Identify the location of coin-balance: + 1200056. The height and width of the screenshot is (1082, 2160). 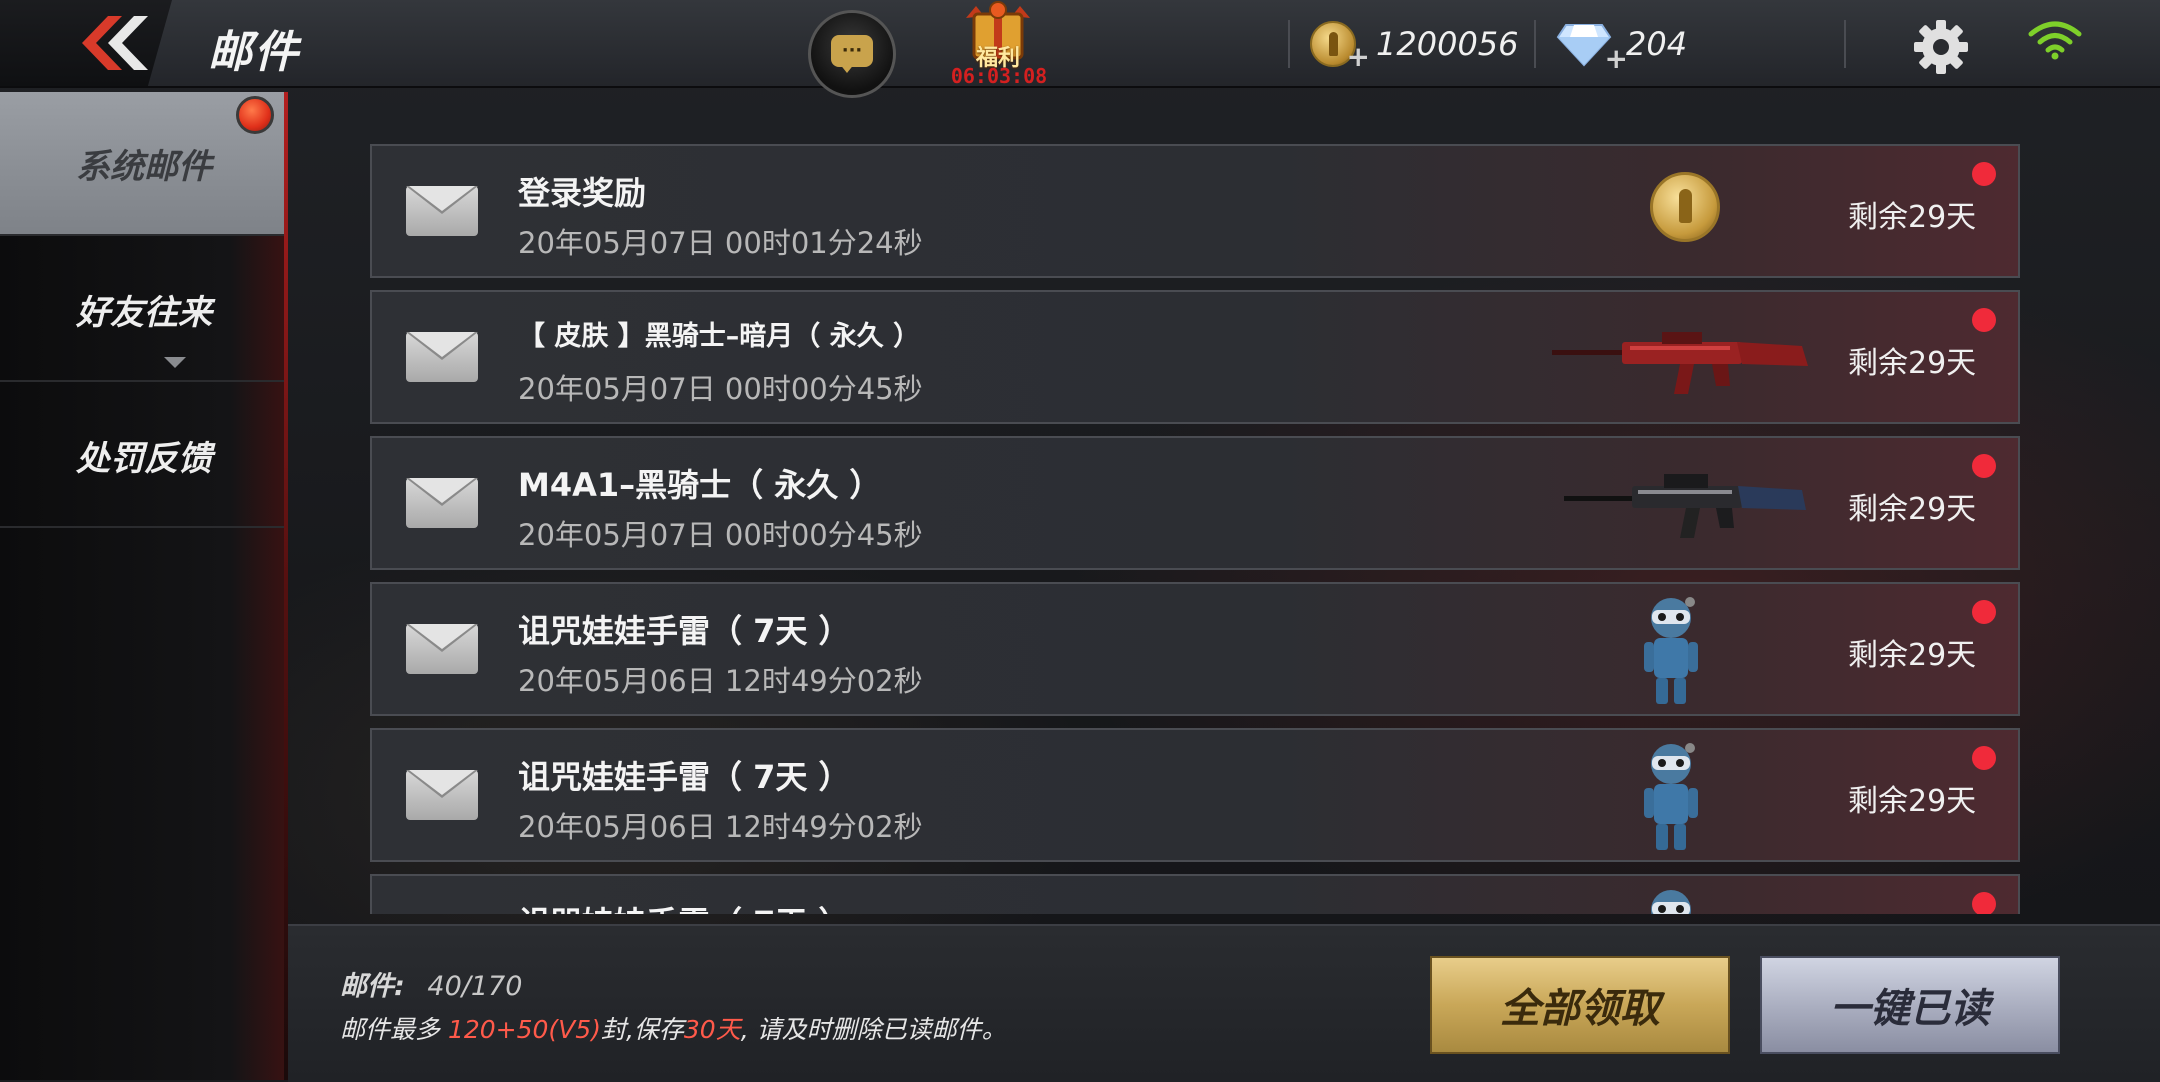
(1414, 44).